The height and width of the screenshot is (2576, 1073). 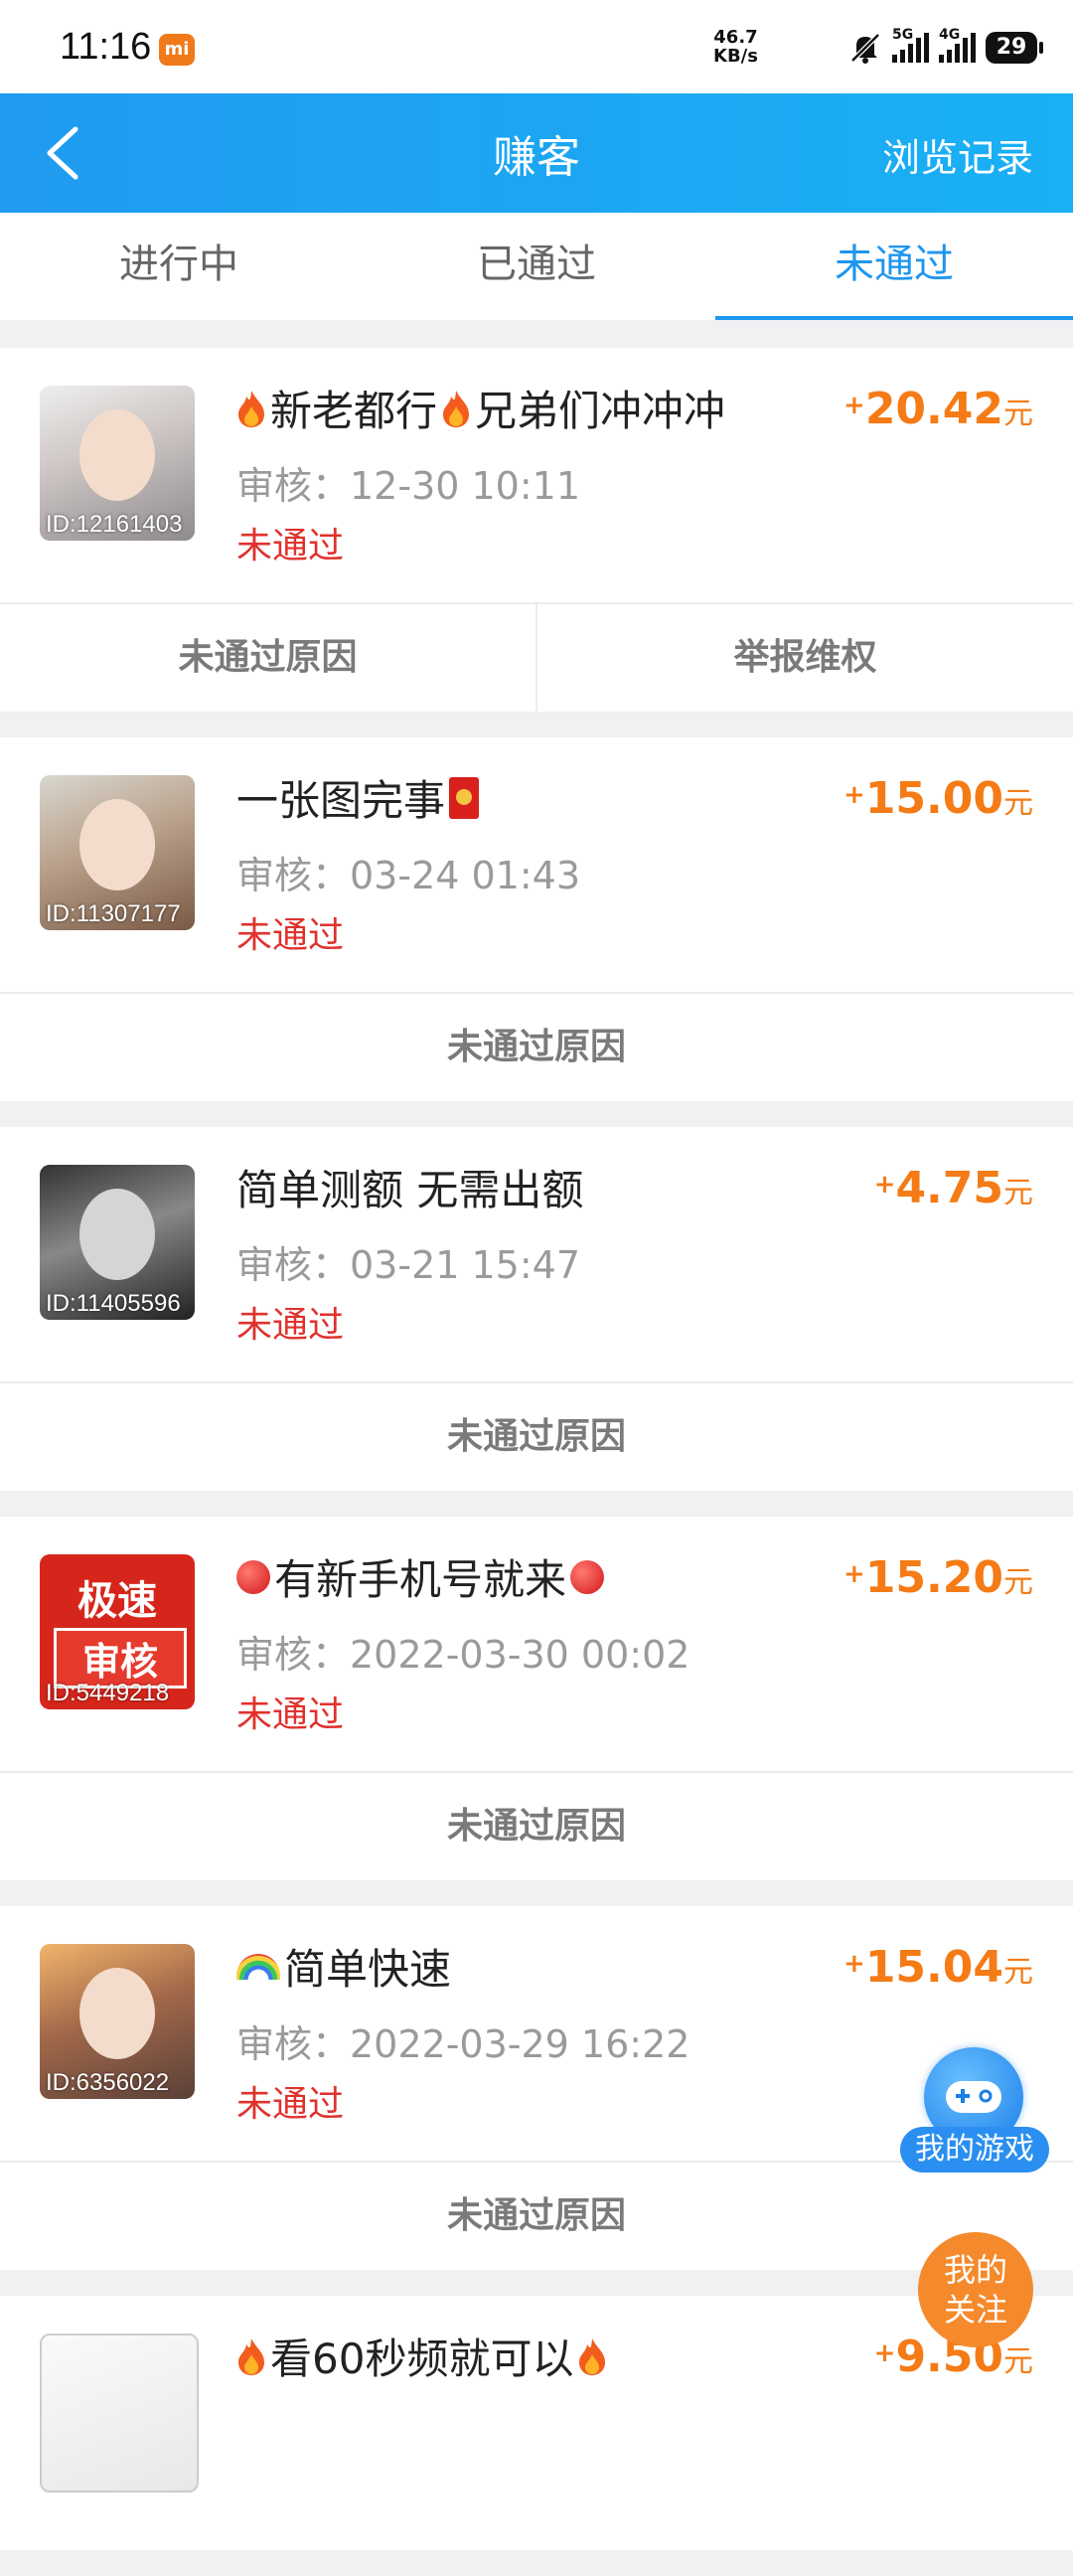 I want to click on status-time: 11:16, so click(x=106, y=47).